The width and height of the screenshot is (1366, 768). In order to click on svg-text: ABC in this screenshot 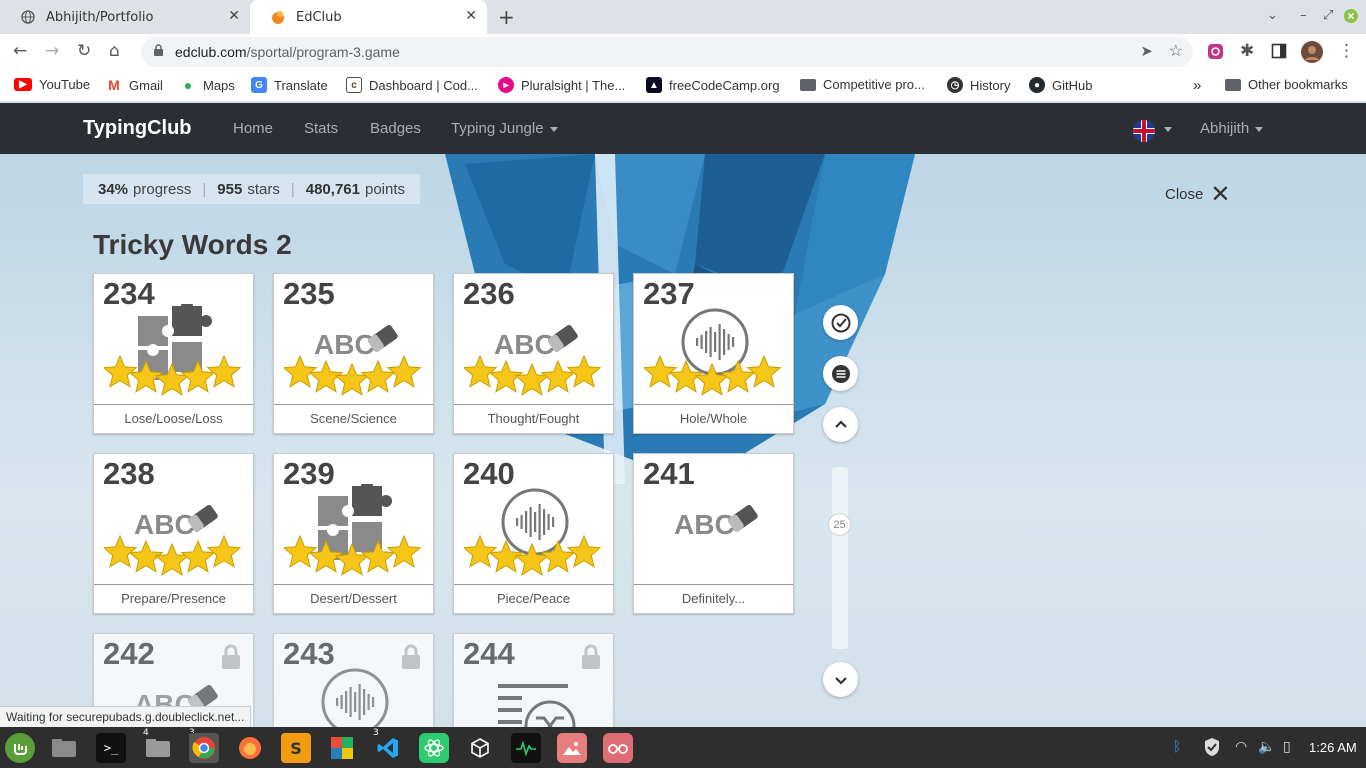, I will do `click(704, 524)`.